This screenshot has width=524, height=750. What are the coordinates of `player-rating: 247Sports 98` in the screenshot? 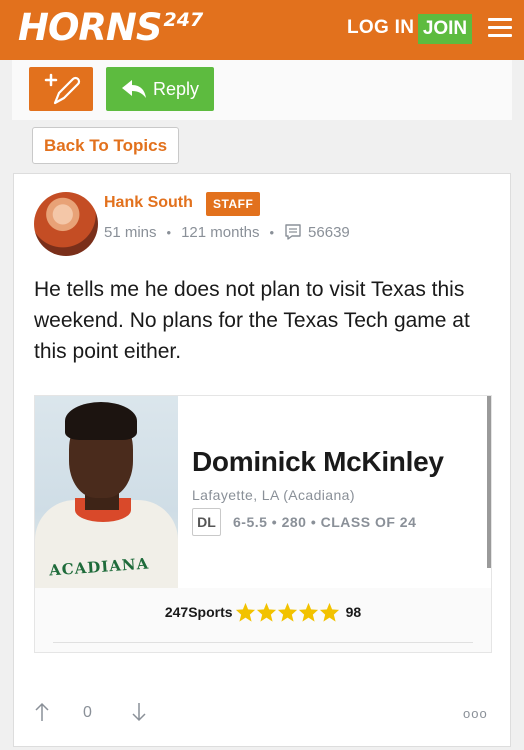 It's located at (263, 612).